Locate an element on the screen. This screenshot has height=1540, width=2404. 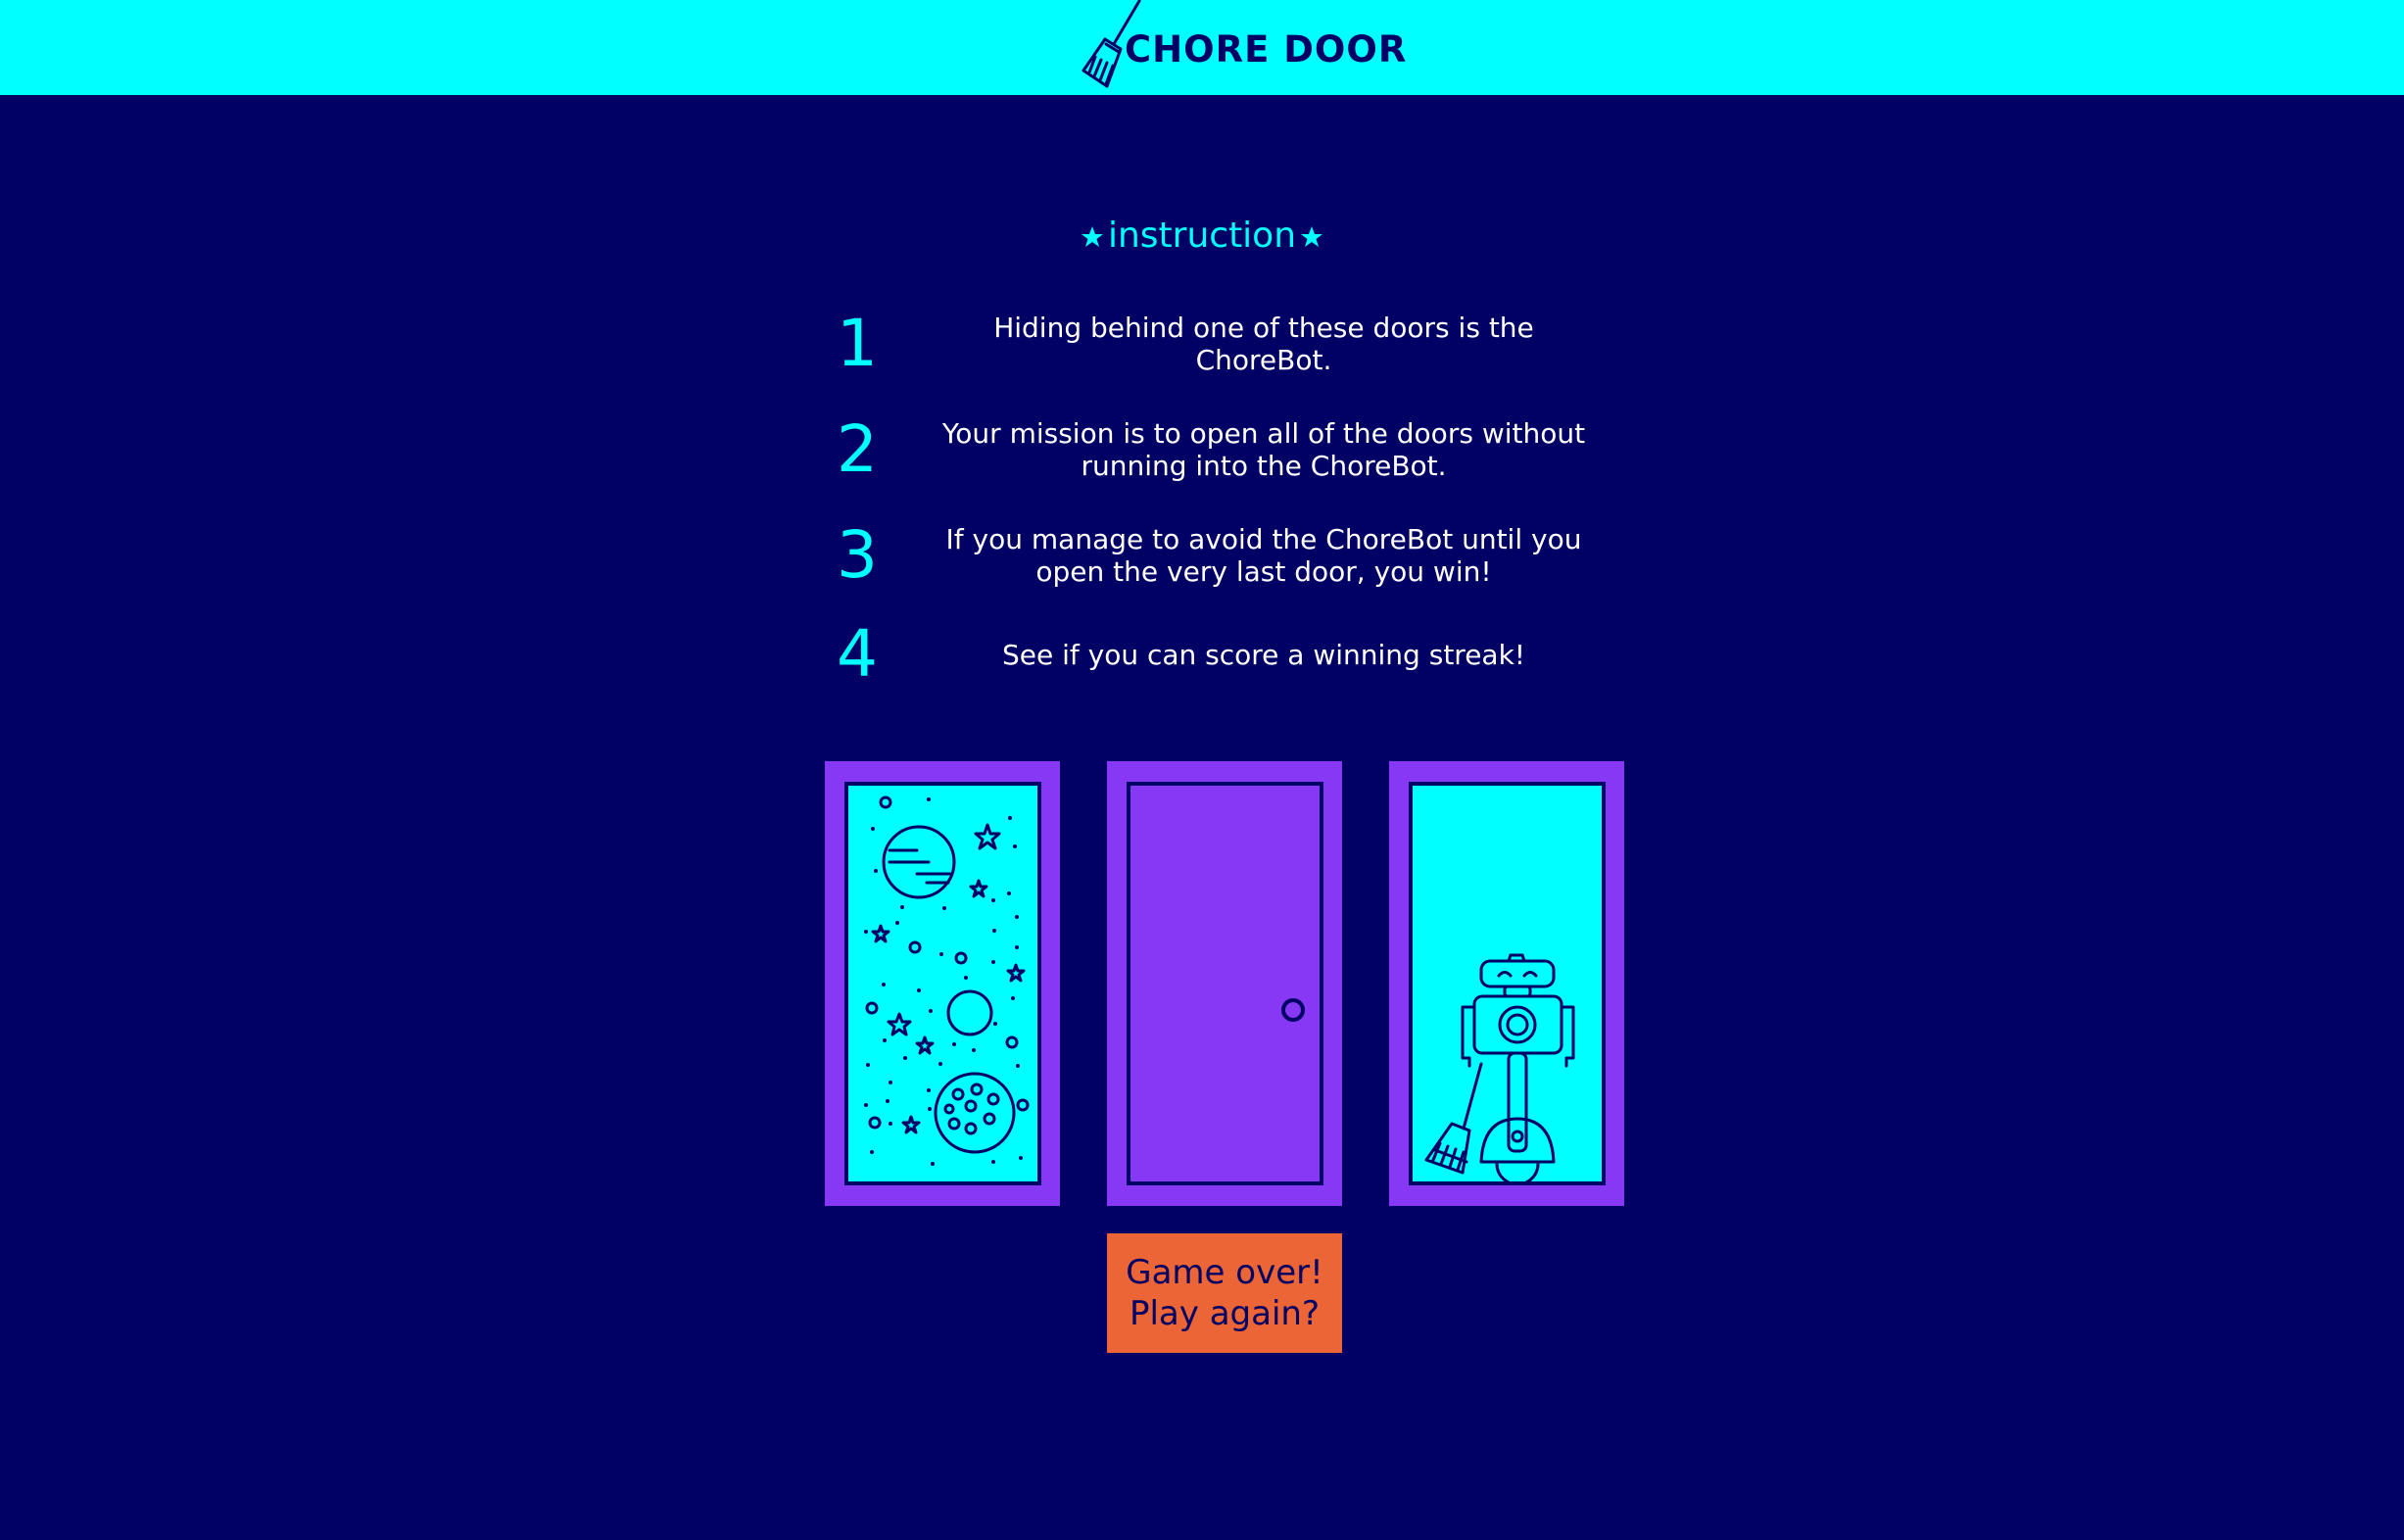
space-icon is located at coordinates (947, 980).